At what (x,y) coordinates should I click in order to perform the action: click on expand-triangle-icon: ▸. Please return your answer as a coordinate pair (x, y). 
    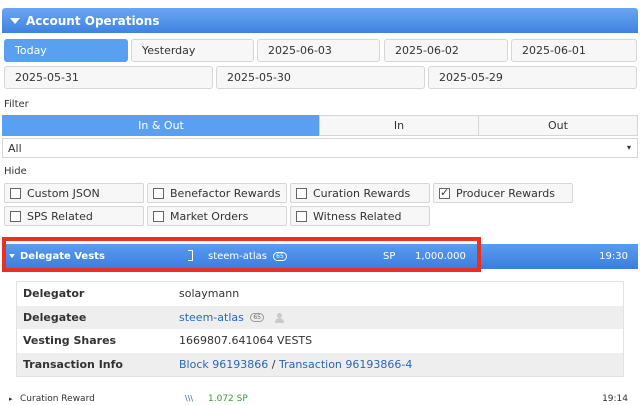
    Looking at the image, I should click on (11, 399).